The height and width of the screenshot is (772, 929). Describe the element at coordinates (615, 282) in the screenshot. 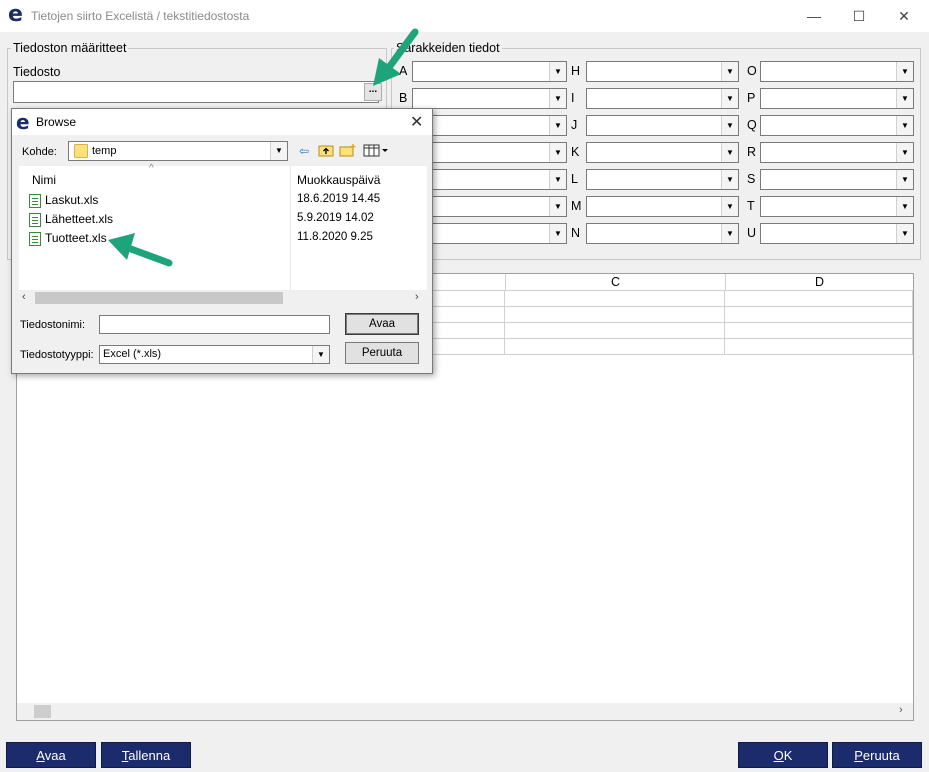

I see `grid-column-header: C` at that location.